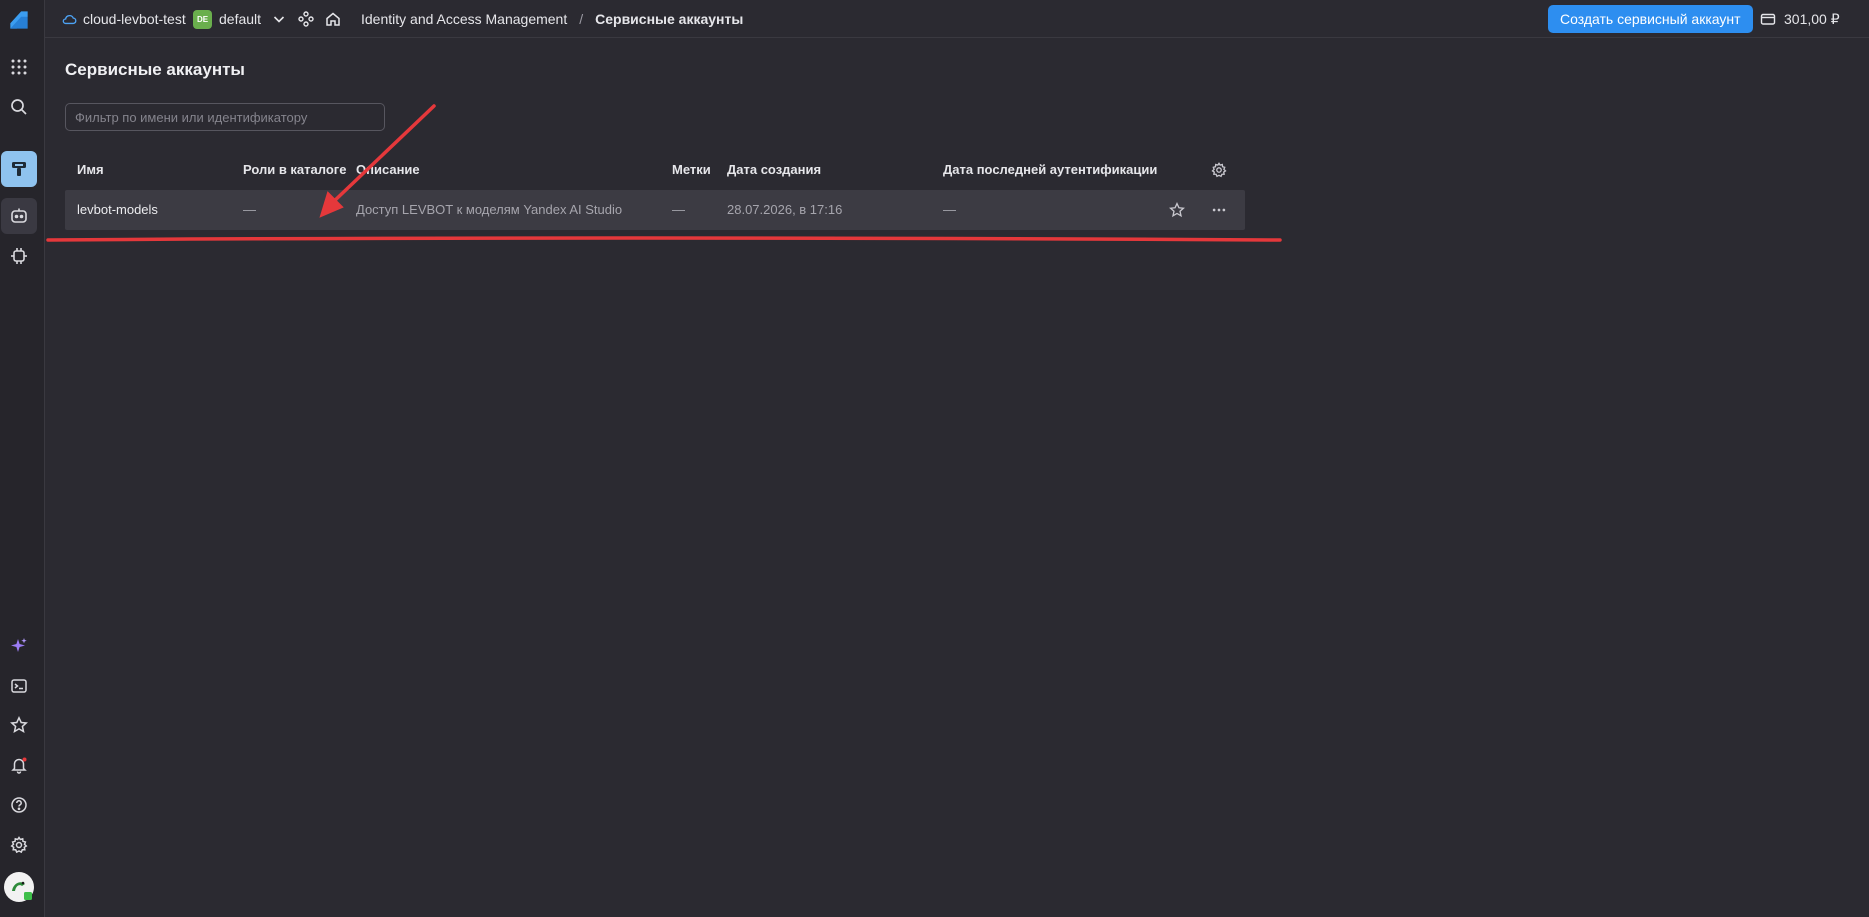 Image resolution: width=1869 pixels, height=917 pixels. I want to click on create-service-account-button: Создать сервисный аккаунт, so click(1650, 19).